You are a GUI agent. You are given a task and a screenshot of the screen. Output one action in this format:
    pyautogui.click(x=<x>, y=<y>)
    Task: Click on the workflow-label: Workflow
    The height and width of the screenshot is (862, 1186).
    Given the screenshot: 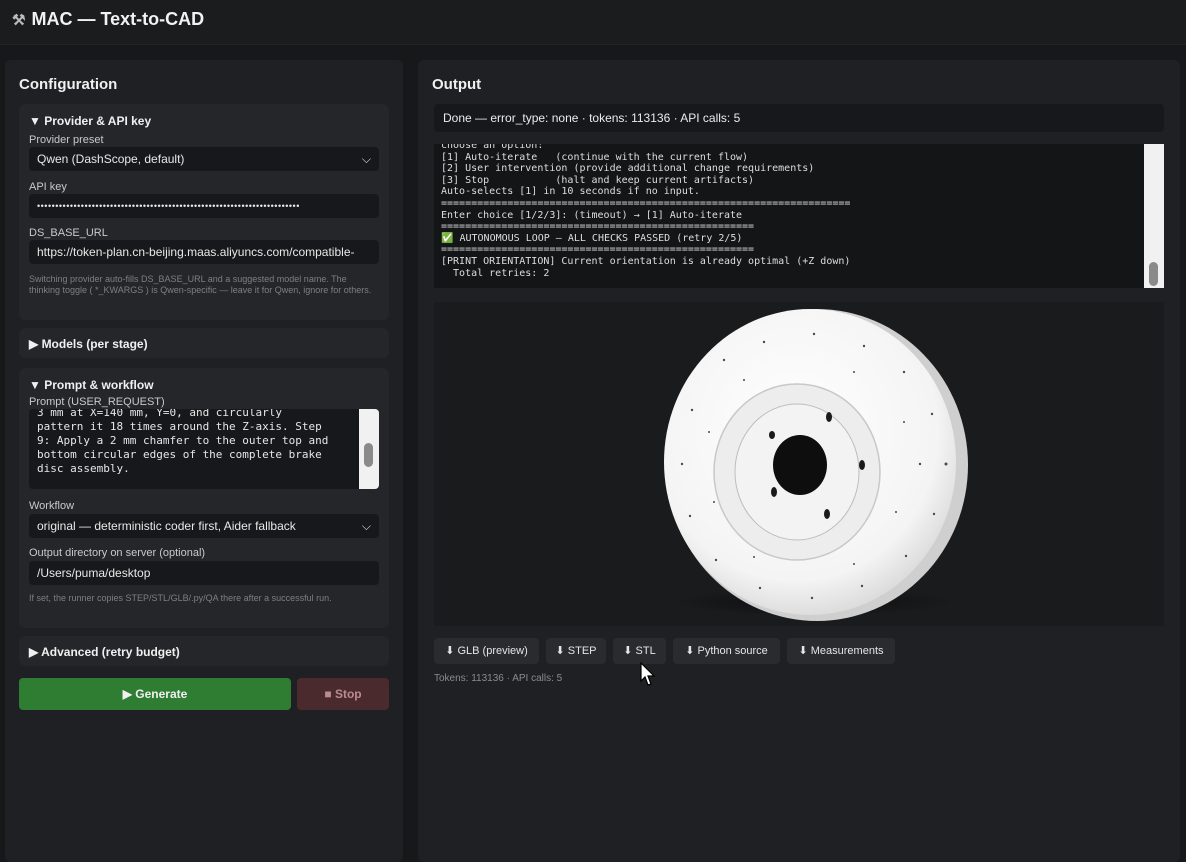 What is the action you would take?
    pyautogui.click(x=52, y=506)
    